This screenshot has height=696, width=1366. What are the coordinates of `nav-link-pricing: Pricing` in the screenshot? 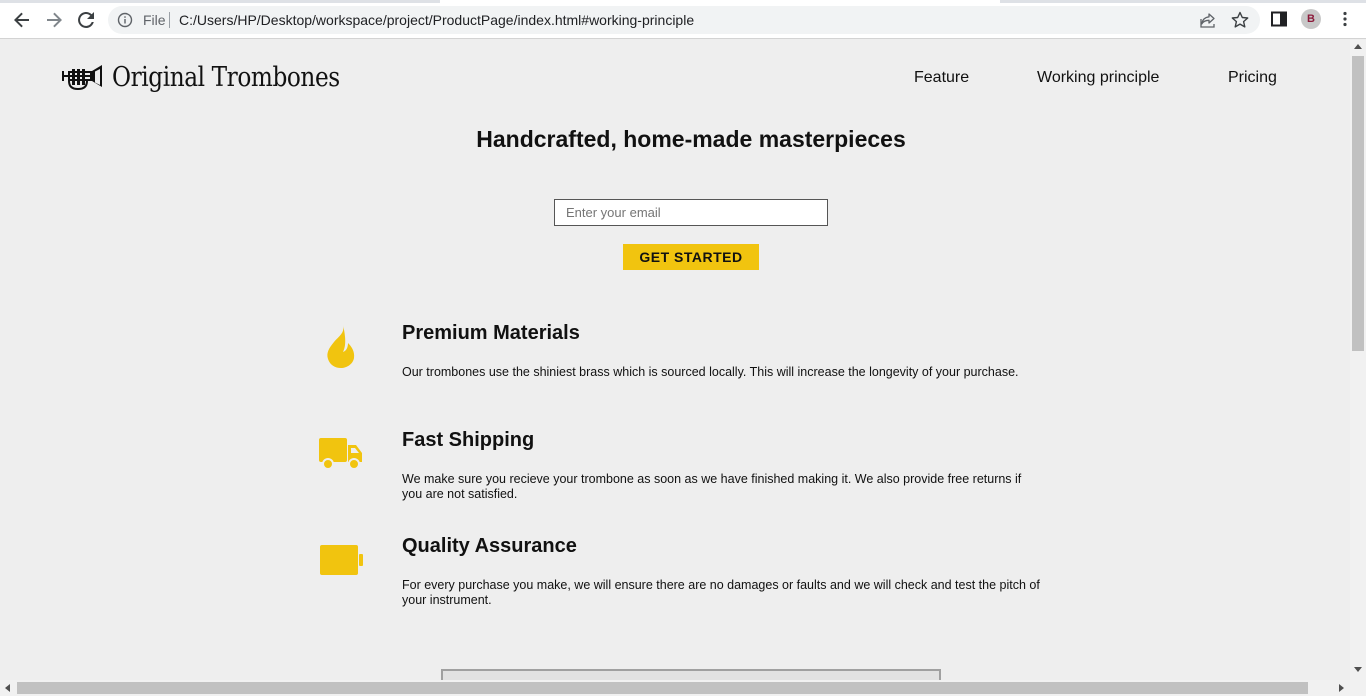 It's located at (1252, 78).